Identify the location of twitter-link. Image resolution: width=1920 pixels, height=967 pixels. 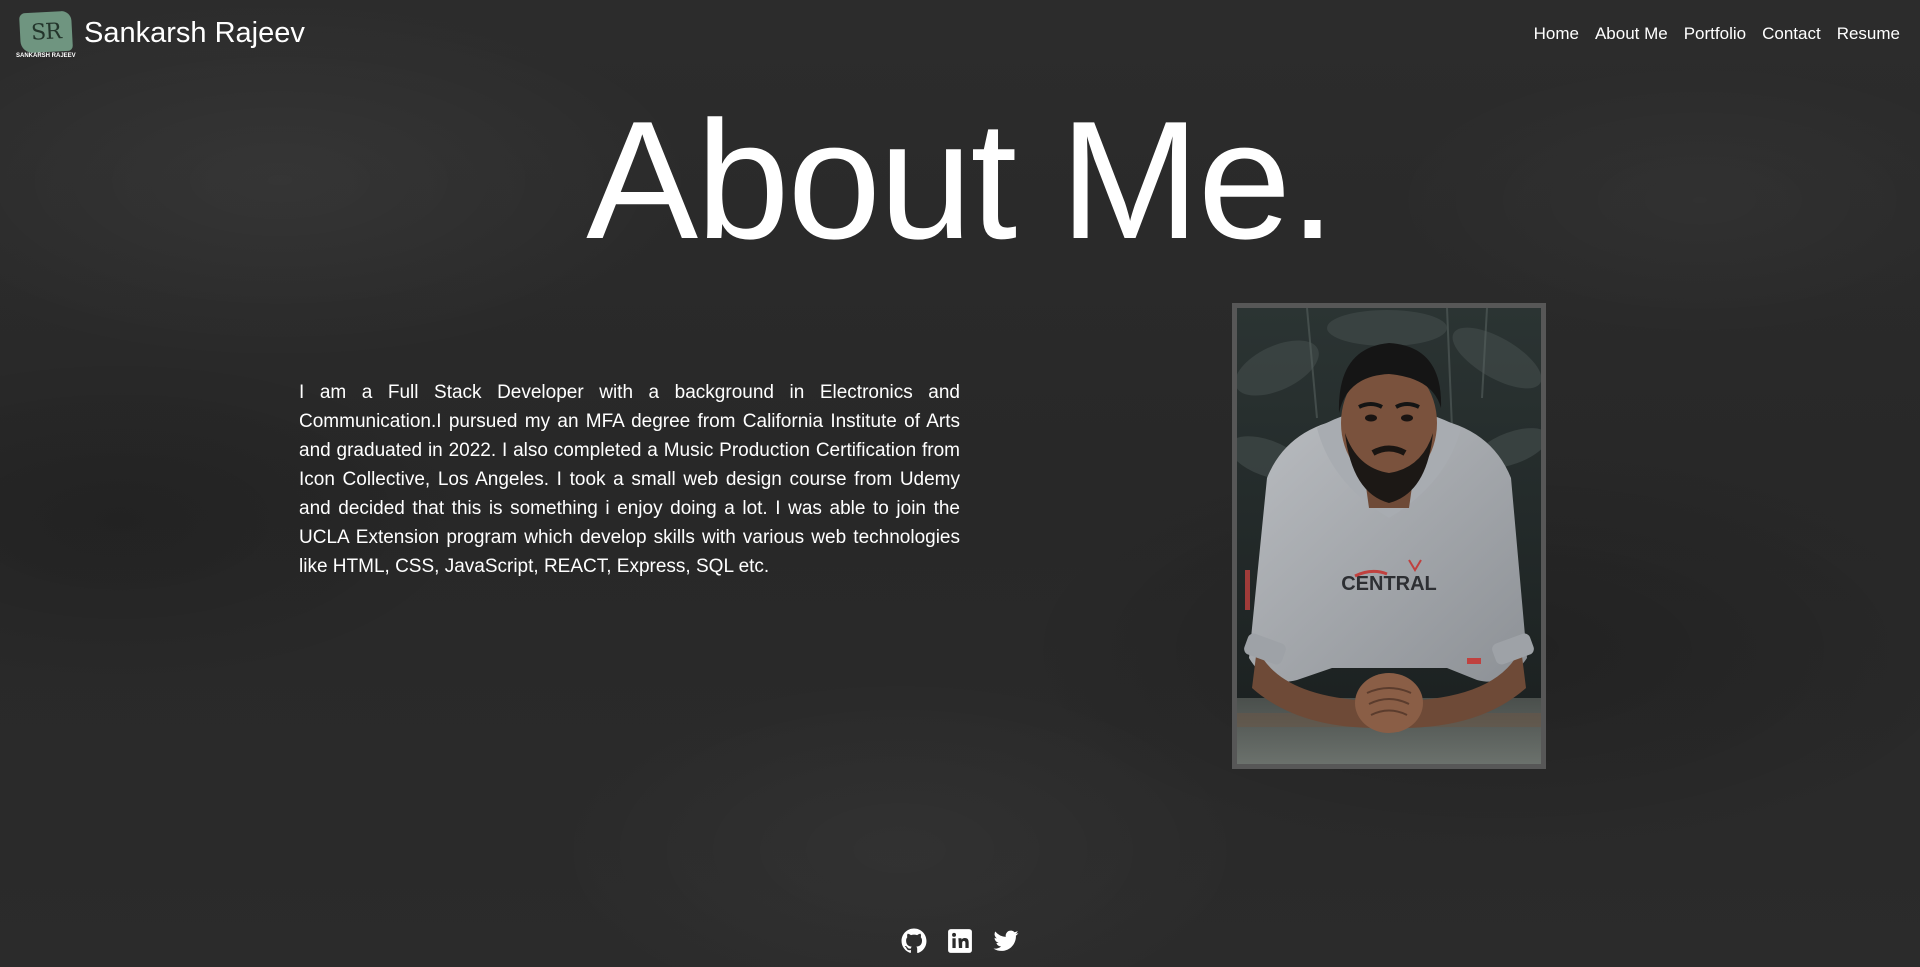
(1006, 941).